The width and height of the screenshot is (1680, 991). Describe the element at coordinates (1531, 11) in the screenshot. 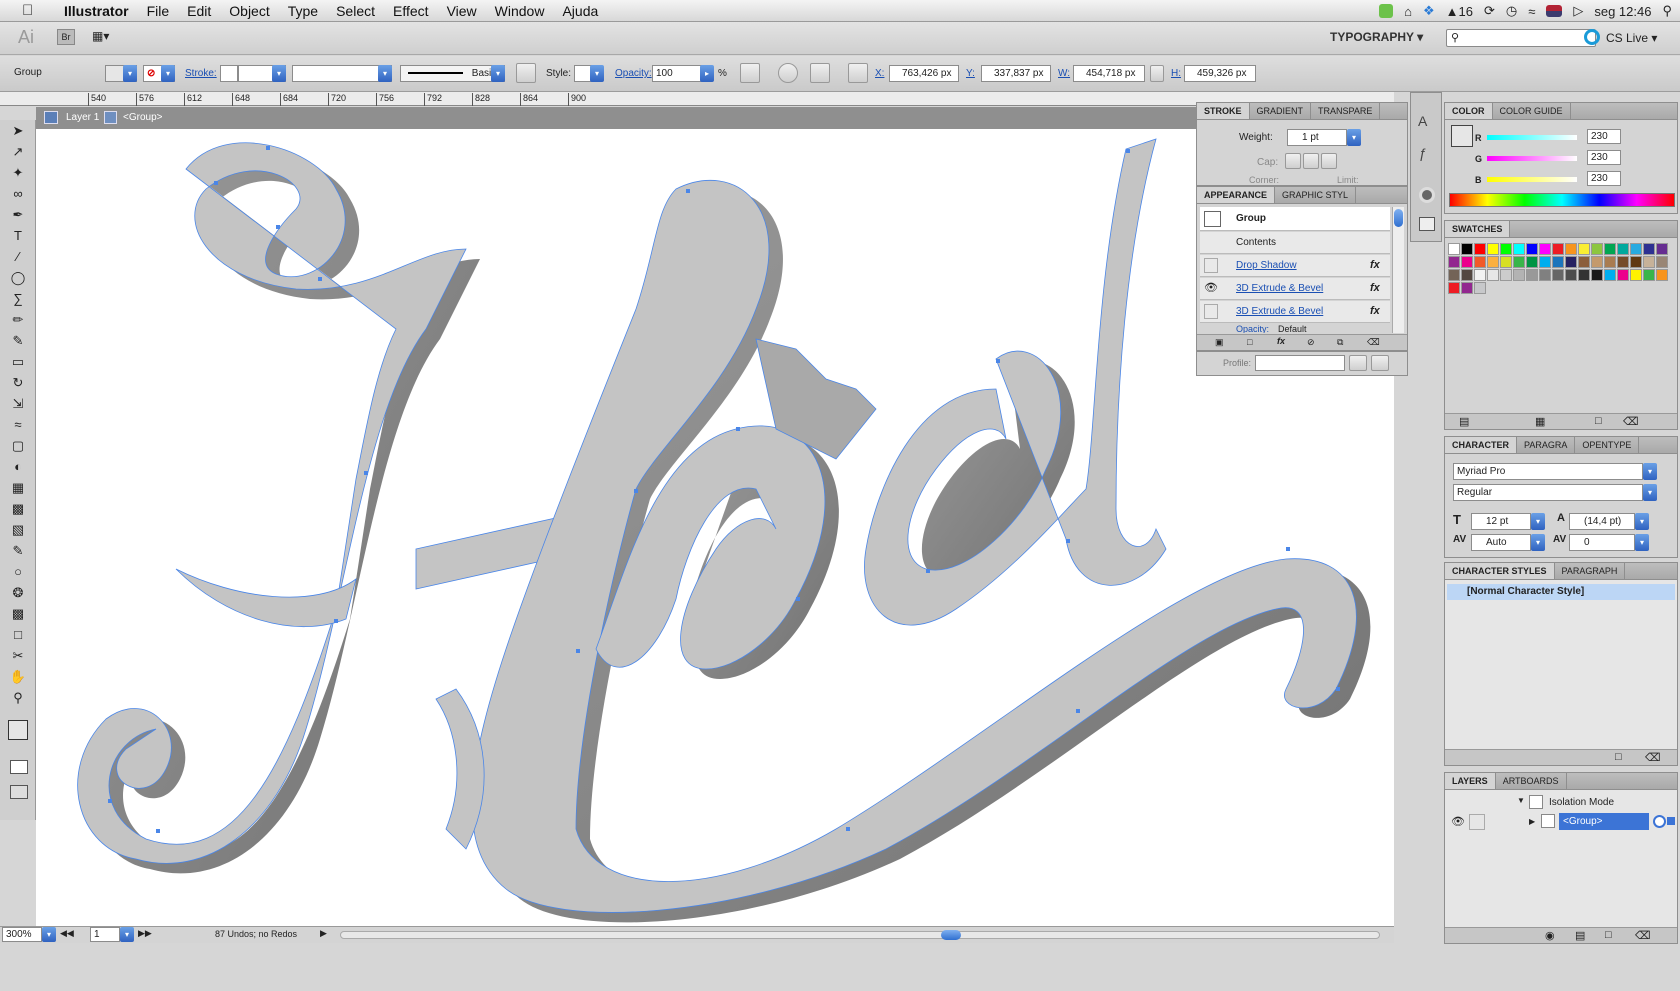

I see `wifi-icon: ≈` at that location.